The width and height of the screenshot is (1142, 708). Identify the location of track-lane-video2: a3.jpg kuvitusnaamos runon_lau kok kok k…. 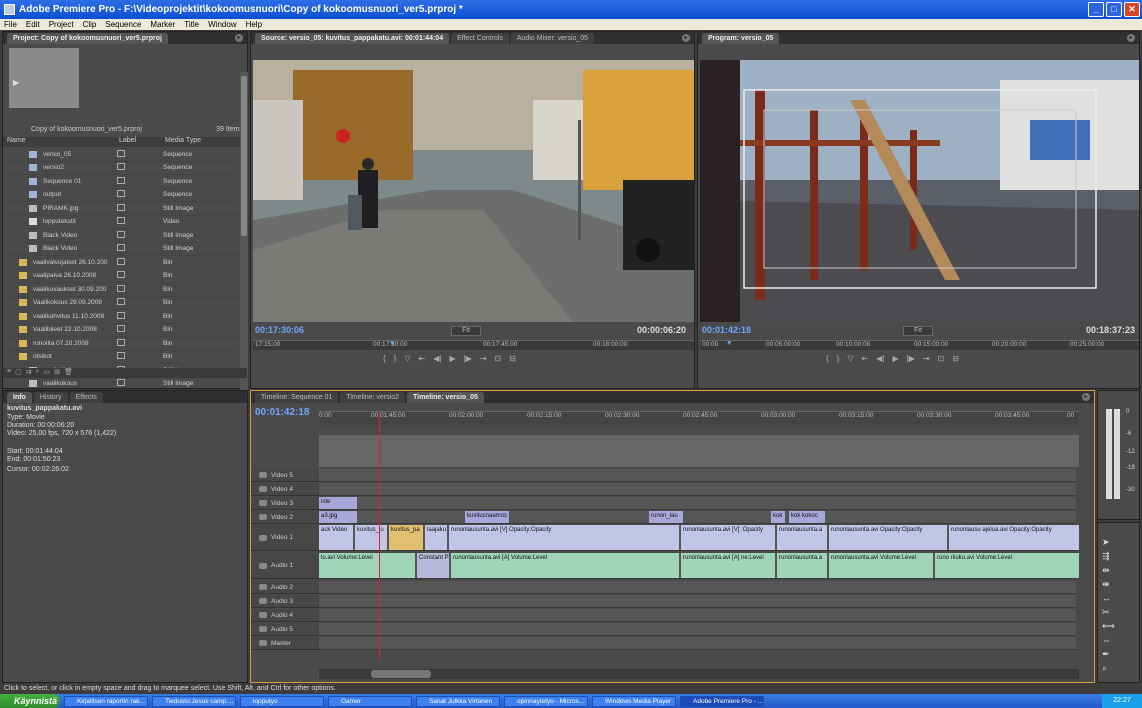
(697, 517).